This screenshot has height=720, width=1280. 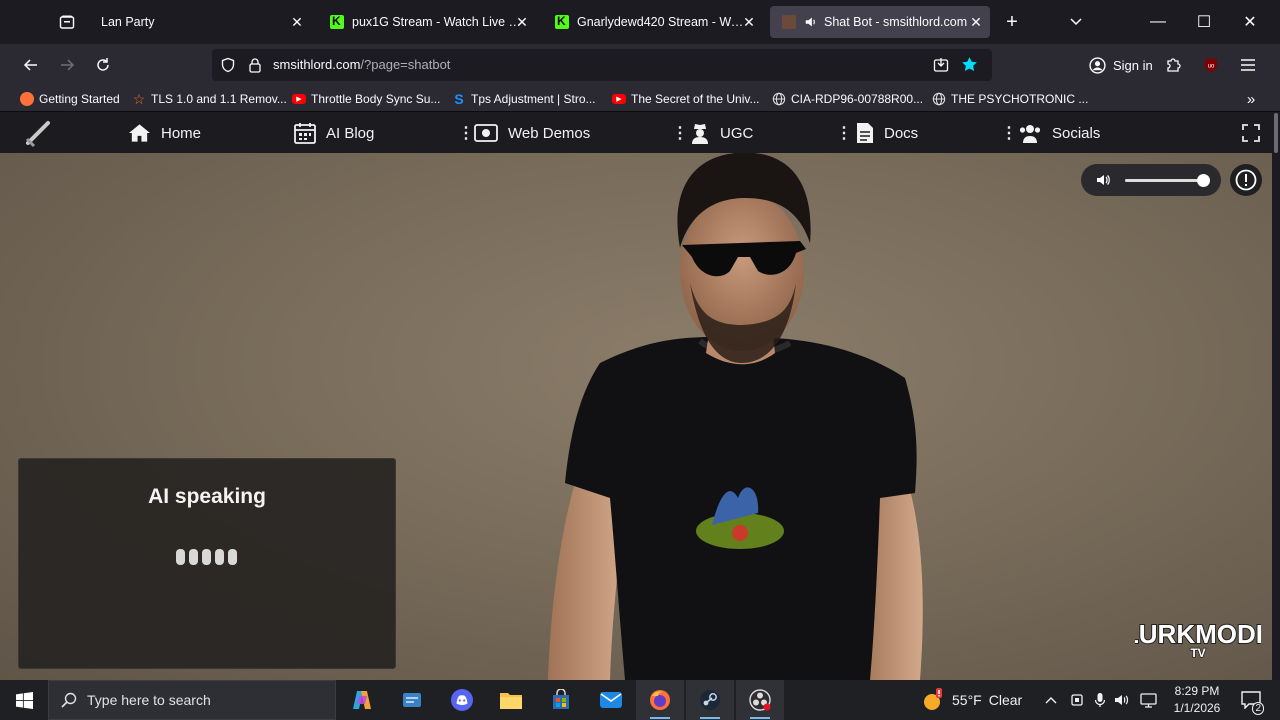 I want to click on info-button, so click(x=1246, y=180).